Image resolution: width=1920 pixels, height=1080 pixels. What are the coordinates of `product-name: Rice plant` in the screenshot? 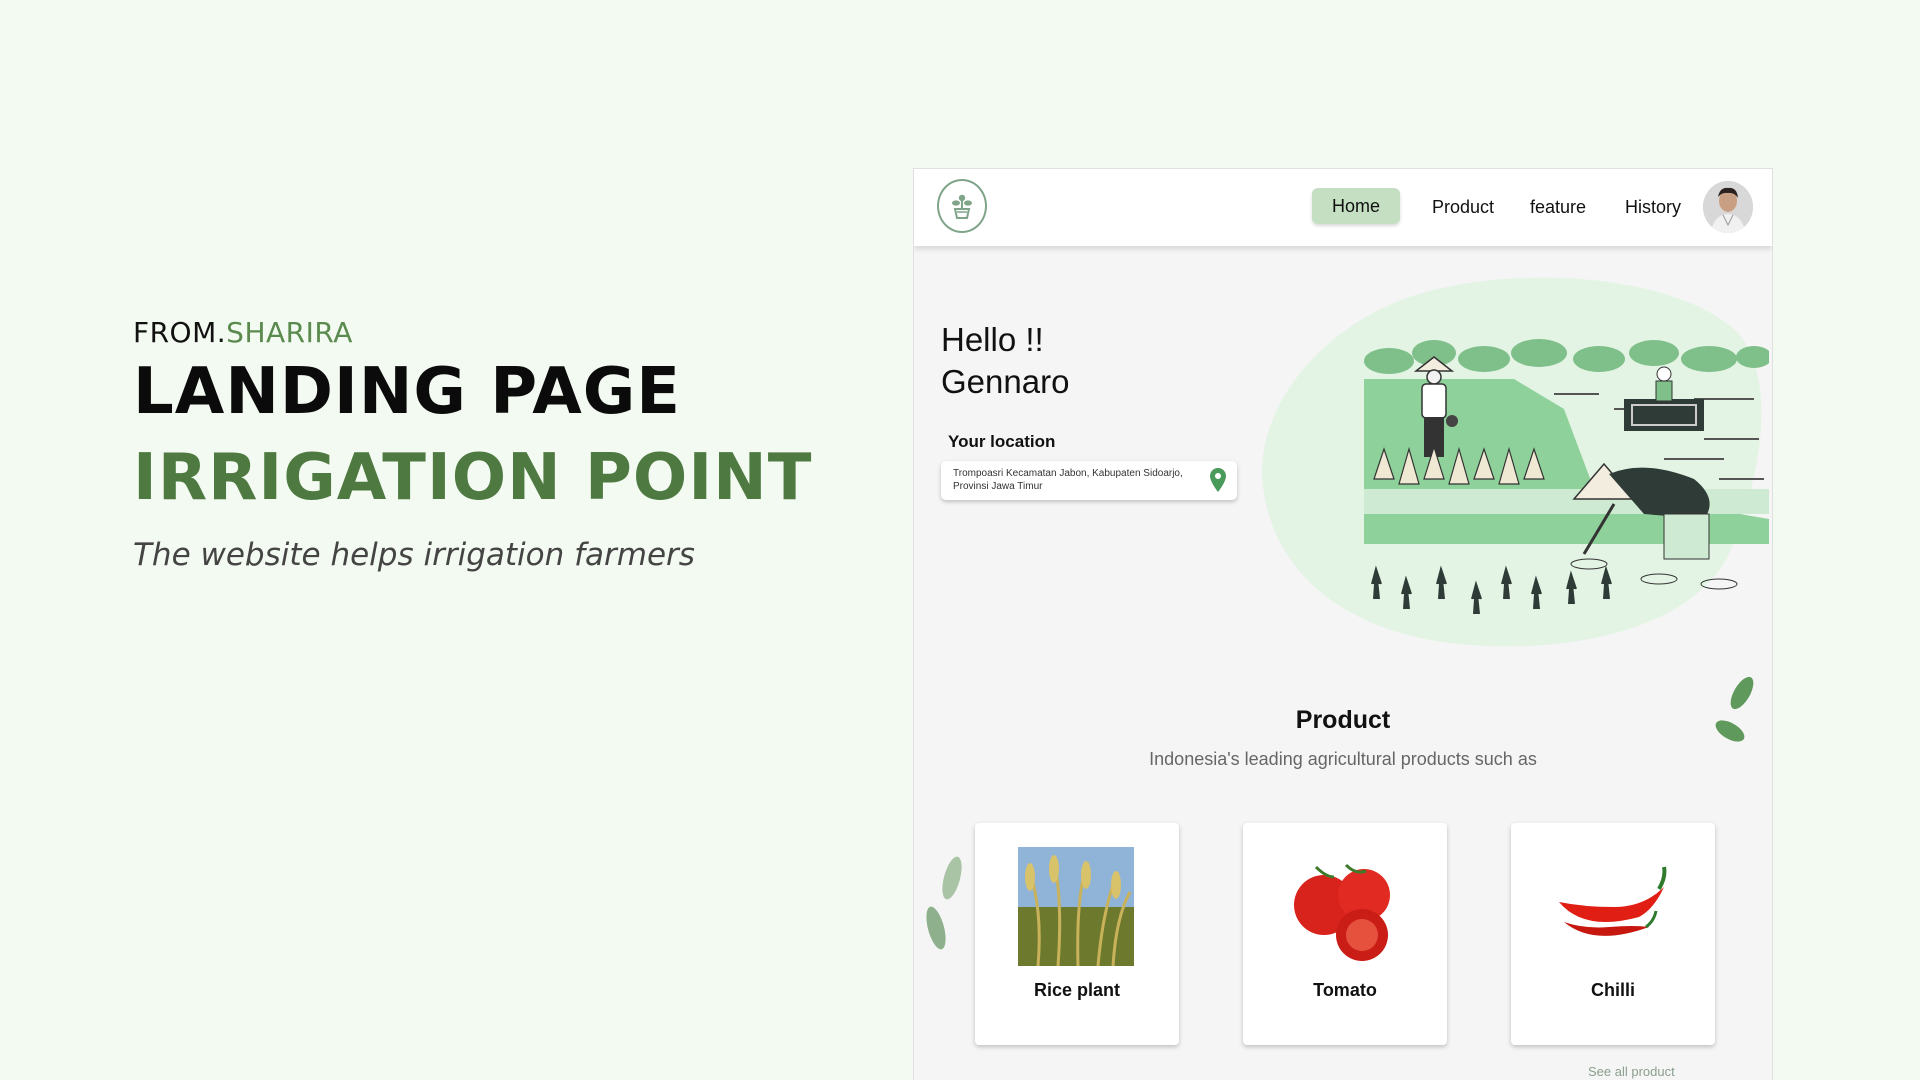 It's located at (1077, 990).